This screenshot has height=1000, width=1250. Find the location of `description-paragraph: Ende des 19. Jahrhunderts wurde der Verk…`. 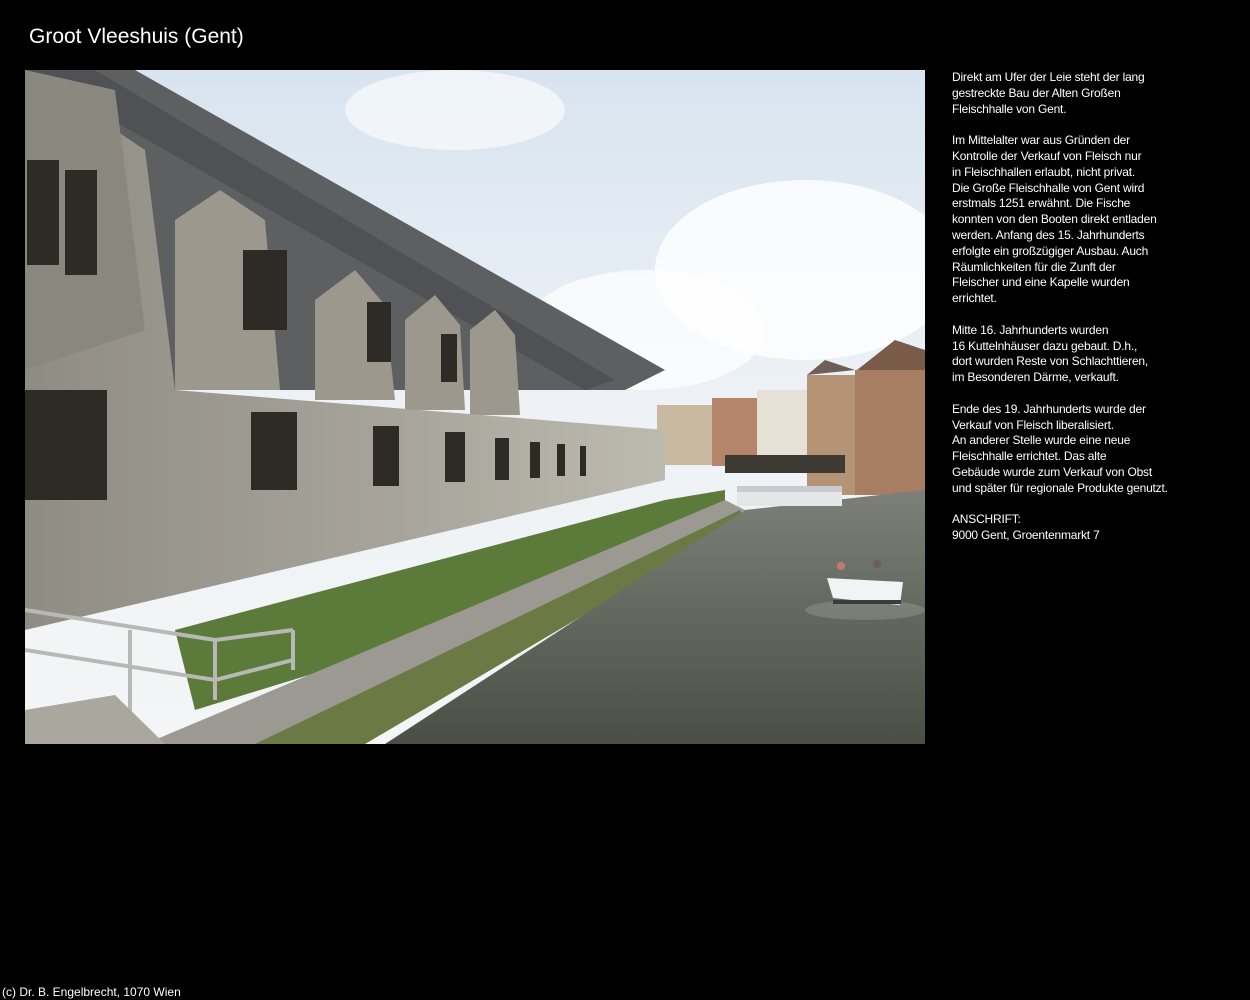

description-paragraph: Ende des 19. Jahrhunderts wurde der Verk… is located at coordinates (1060, 448).